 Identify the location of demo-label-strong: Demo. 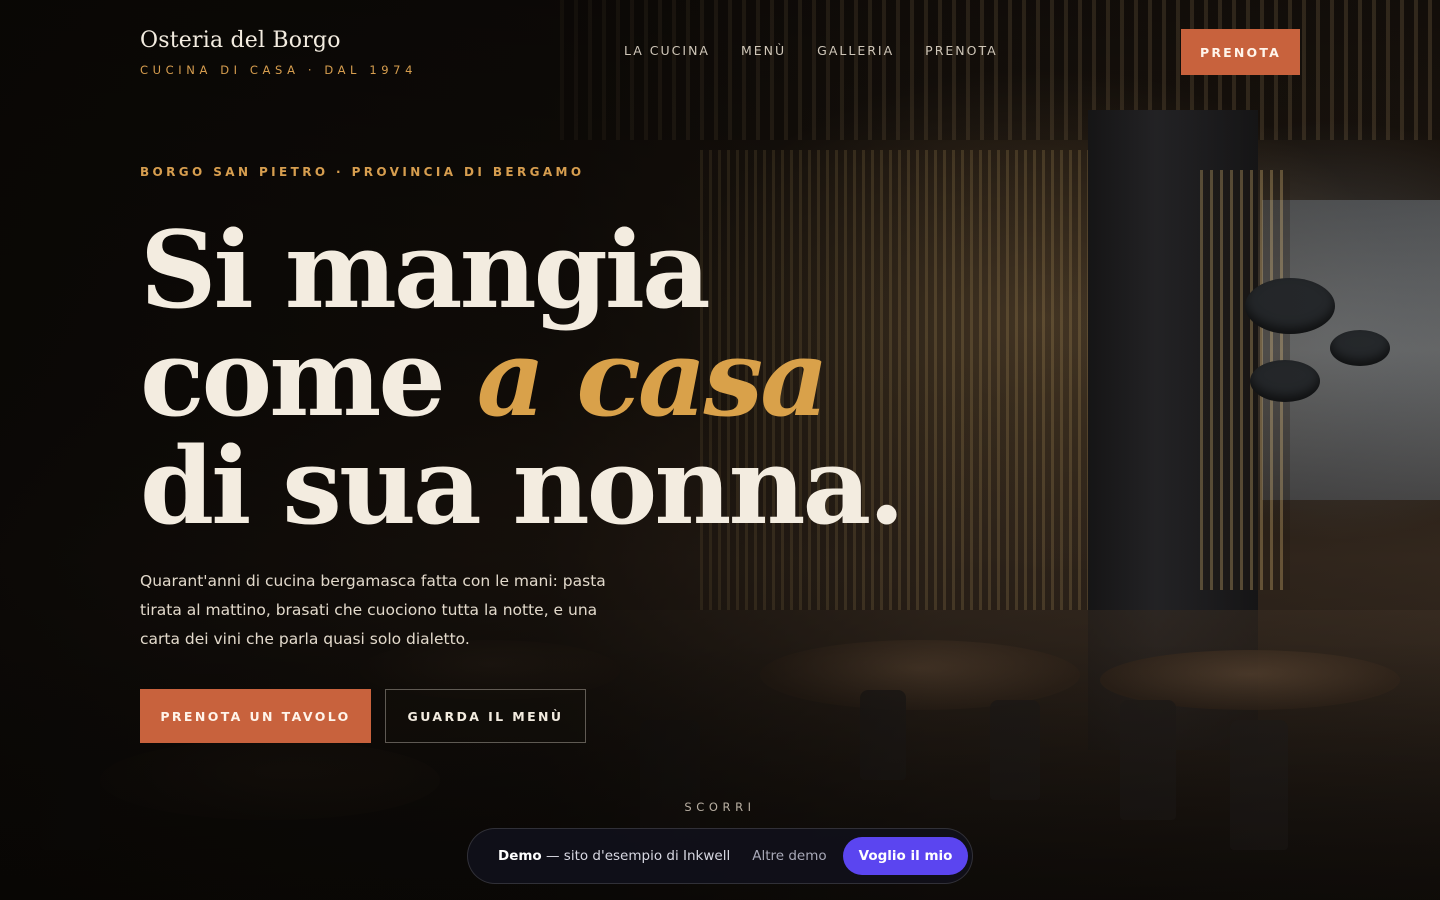
(520, 856).